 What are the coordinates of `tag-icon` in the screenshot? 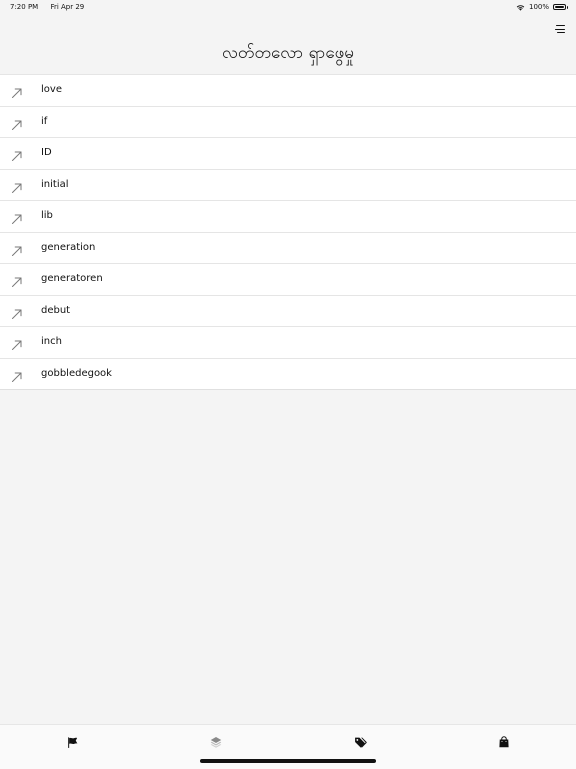 It's located at (360, 742).